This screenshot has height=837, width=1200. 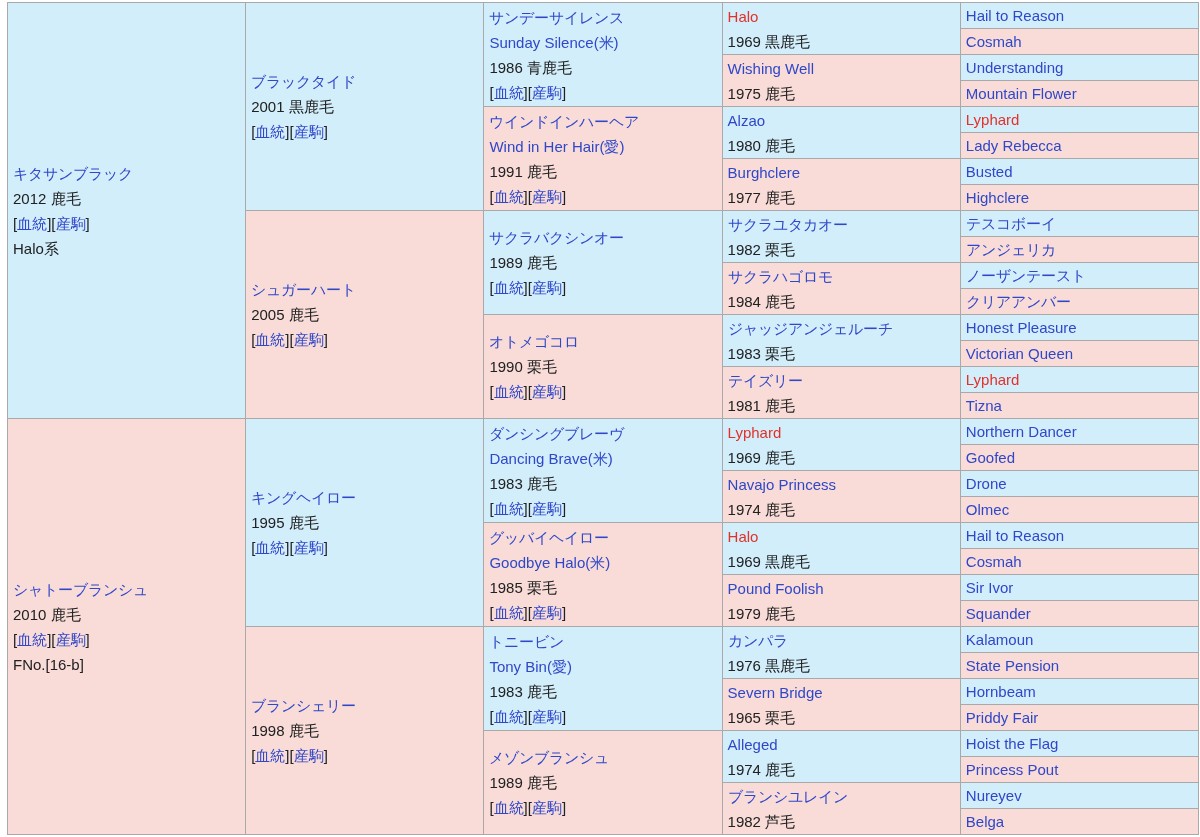 I want to click on horse-name-link: Alzao, so click(x=746, y=120).